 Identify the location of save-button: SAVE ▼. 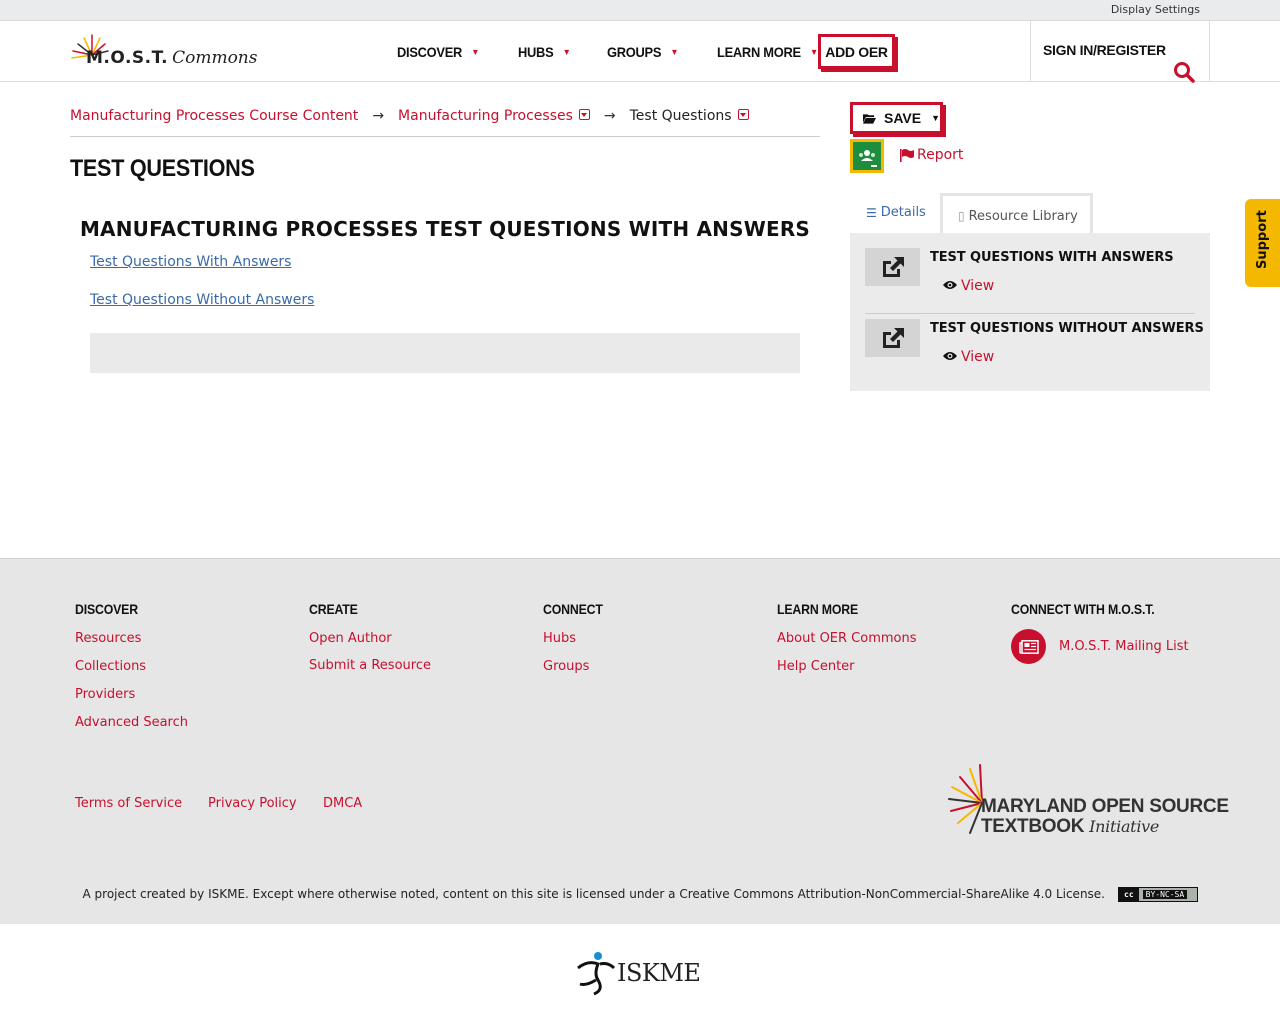
(896, 118).